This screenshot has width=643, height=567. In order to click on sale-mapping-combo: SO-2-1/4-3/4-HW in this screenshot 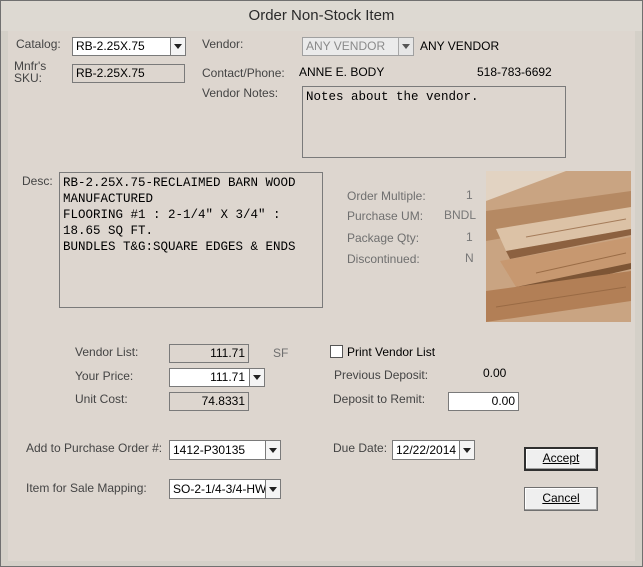, I will do `click(225, 489)`.